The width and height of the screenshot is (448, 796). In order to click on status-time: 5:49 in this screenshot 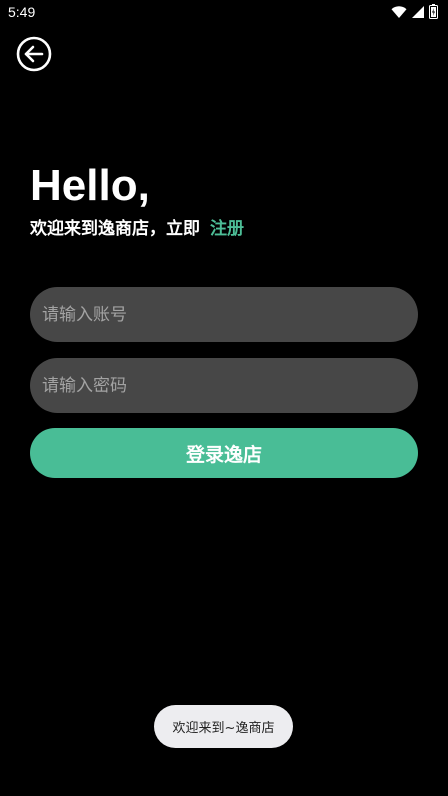, I will do `click(22, 12)`.